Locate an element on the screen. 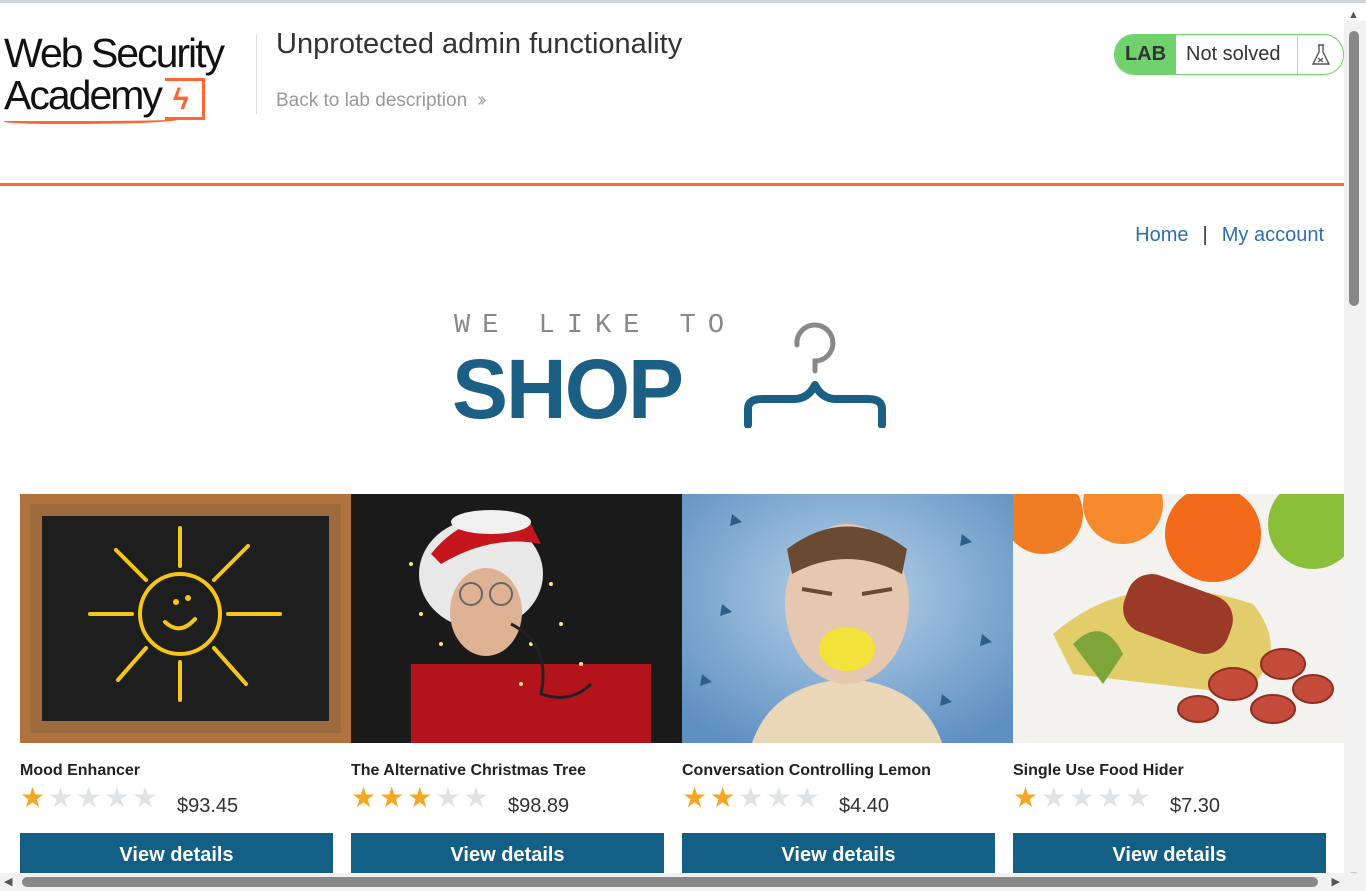 The image size is (1366, 891). double-chevron-right-icon: ›› is located at coordinates (482, 100).